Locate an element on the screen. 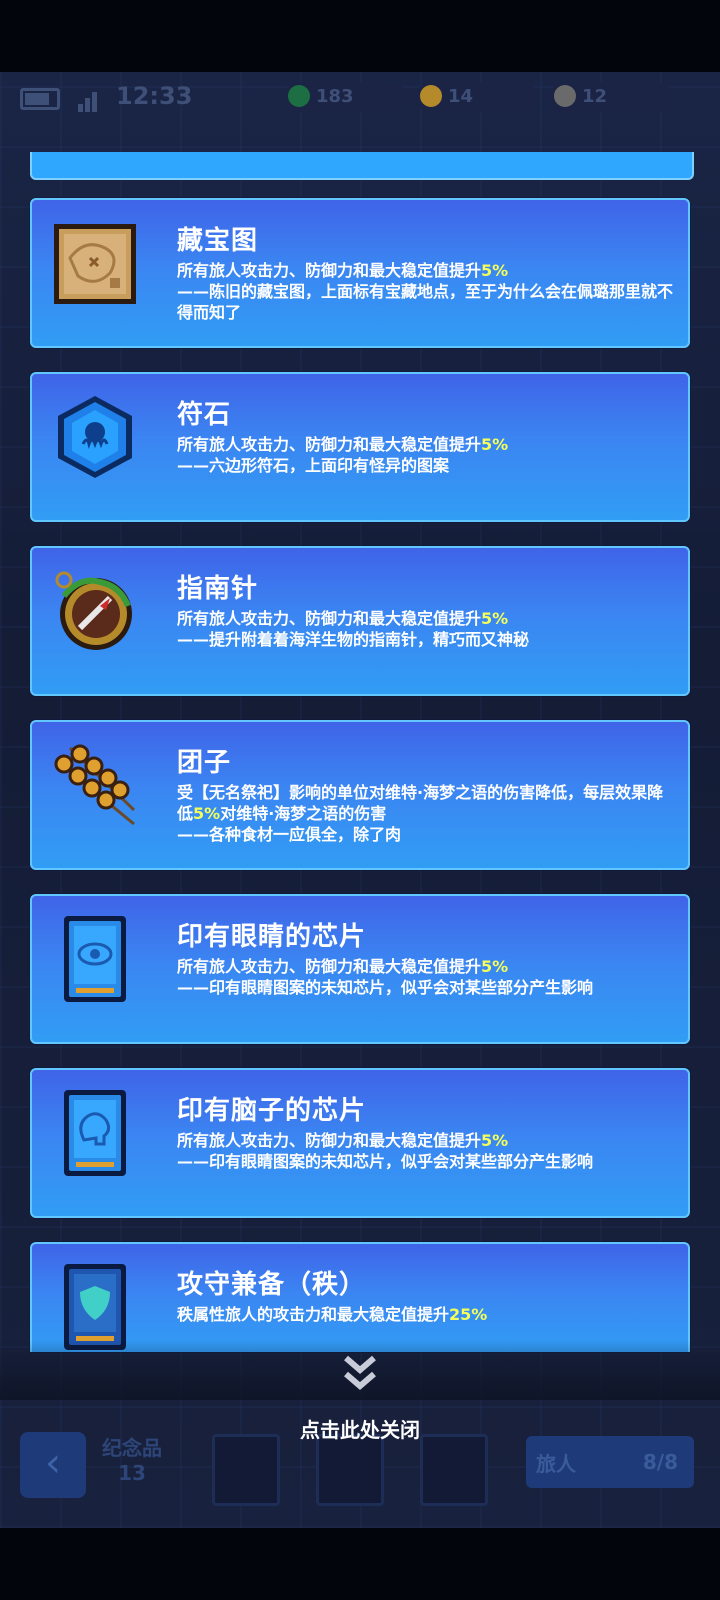 The height and width of the screenshot is (1600, 720). card-title: 攻守兼备（秩） is located at coordinates (272, 1285).